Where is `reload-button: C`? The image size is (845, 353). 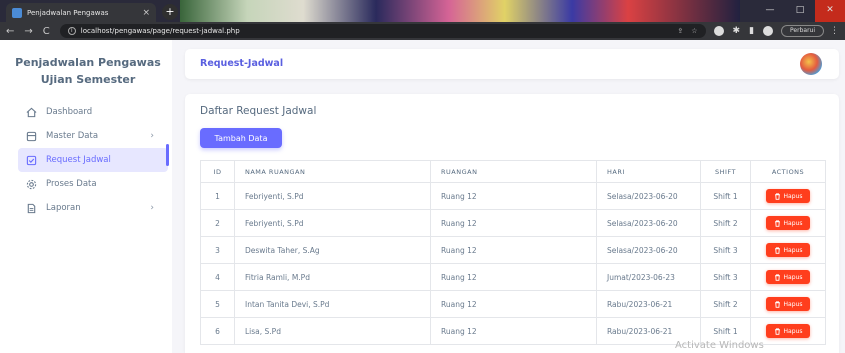 reload-button: C is located at coordinates (46, 31).